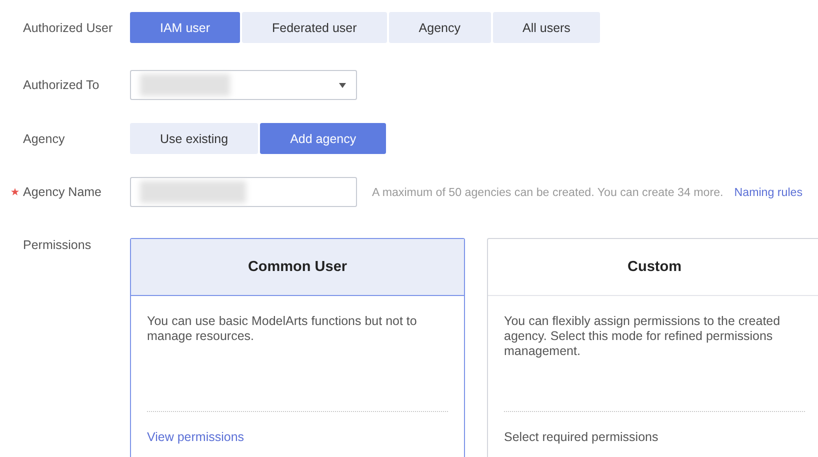 The image size is (818, 457). Describe the element at coordinates (439, 27) in the screenshot. I see `segment-tab: Agency` at that location.